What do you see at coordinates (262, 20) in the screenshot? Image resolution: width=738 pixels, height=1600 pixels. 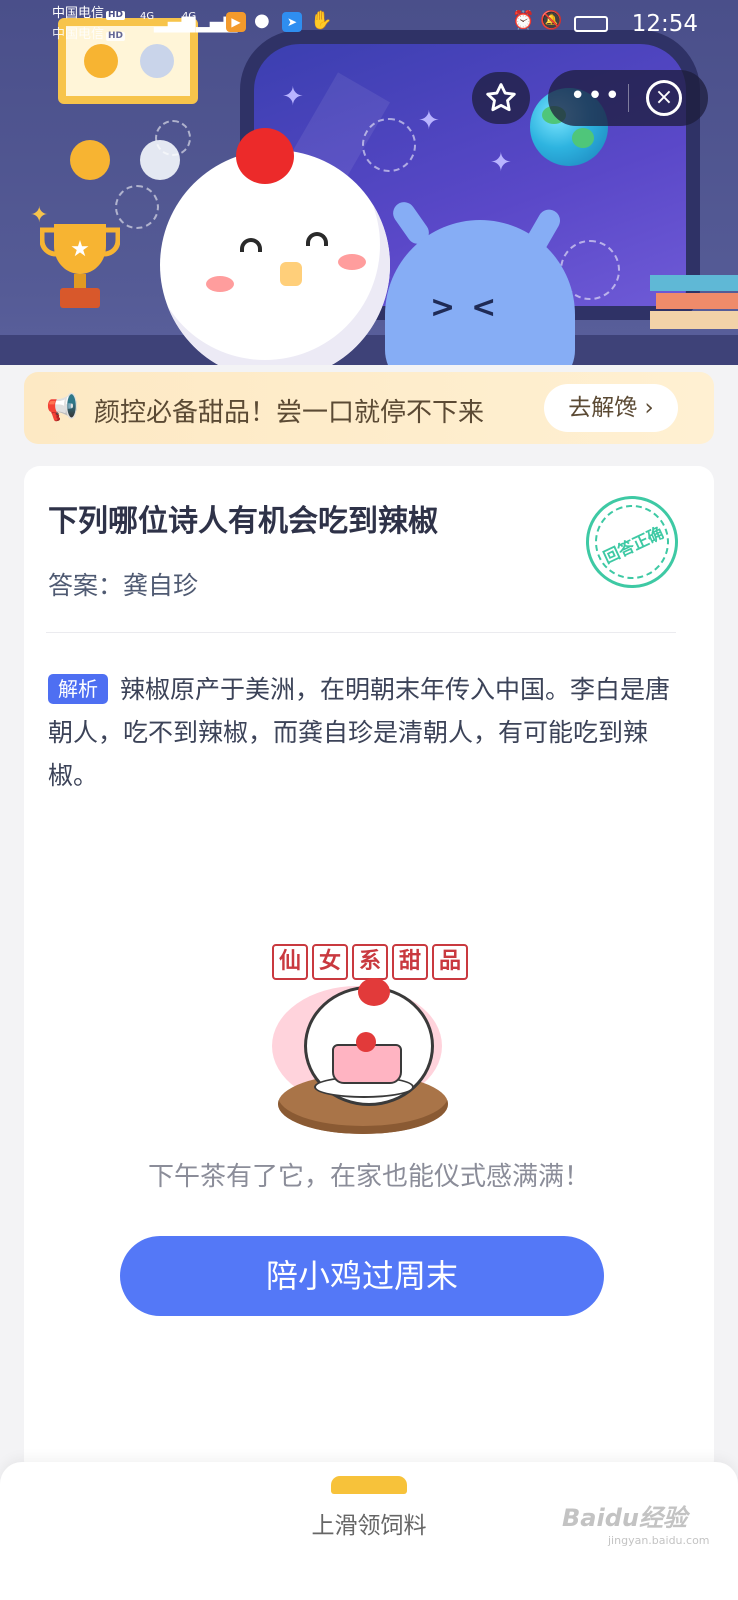 I see `qq-icon: ●` at bounding box center [262, 20].